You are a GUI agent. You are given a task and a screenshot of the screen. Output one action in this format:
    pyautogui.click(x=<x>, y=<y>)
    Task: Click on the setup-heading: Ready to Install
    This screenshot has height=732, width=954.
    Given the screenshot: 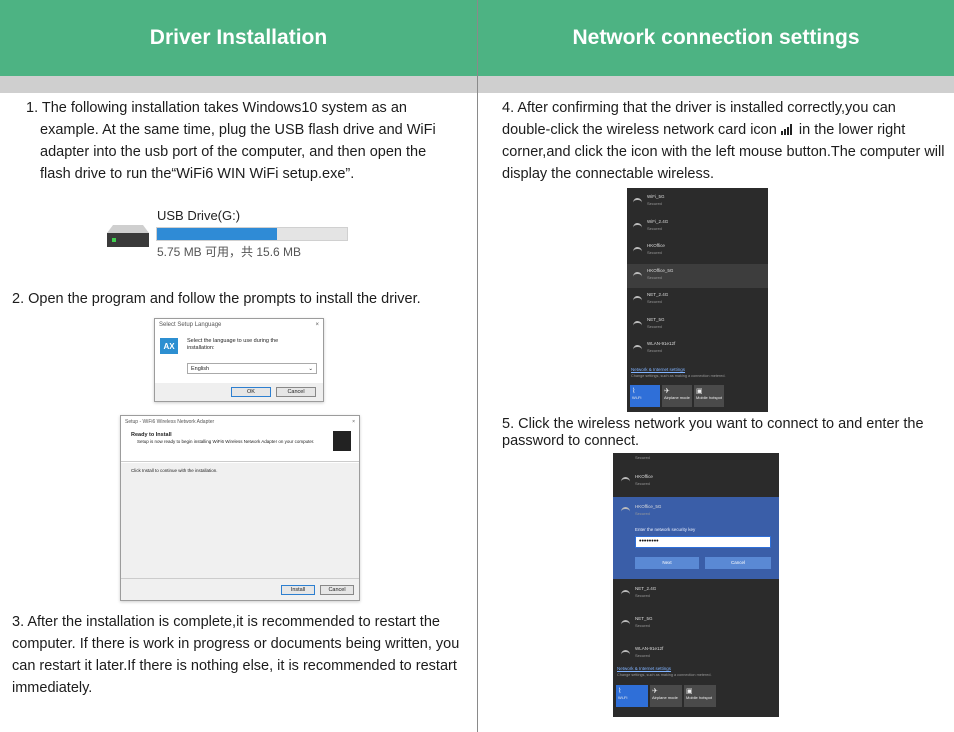 What is the action you would take?
    pyautogui.click(x=151, y=435)
    